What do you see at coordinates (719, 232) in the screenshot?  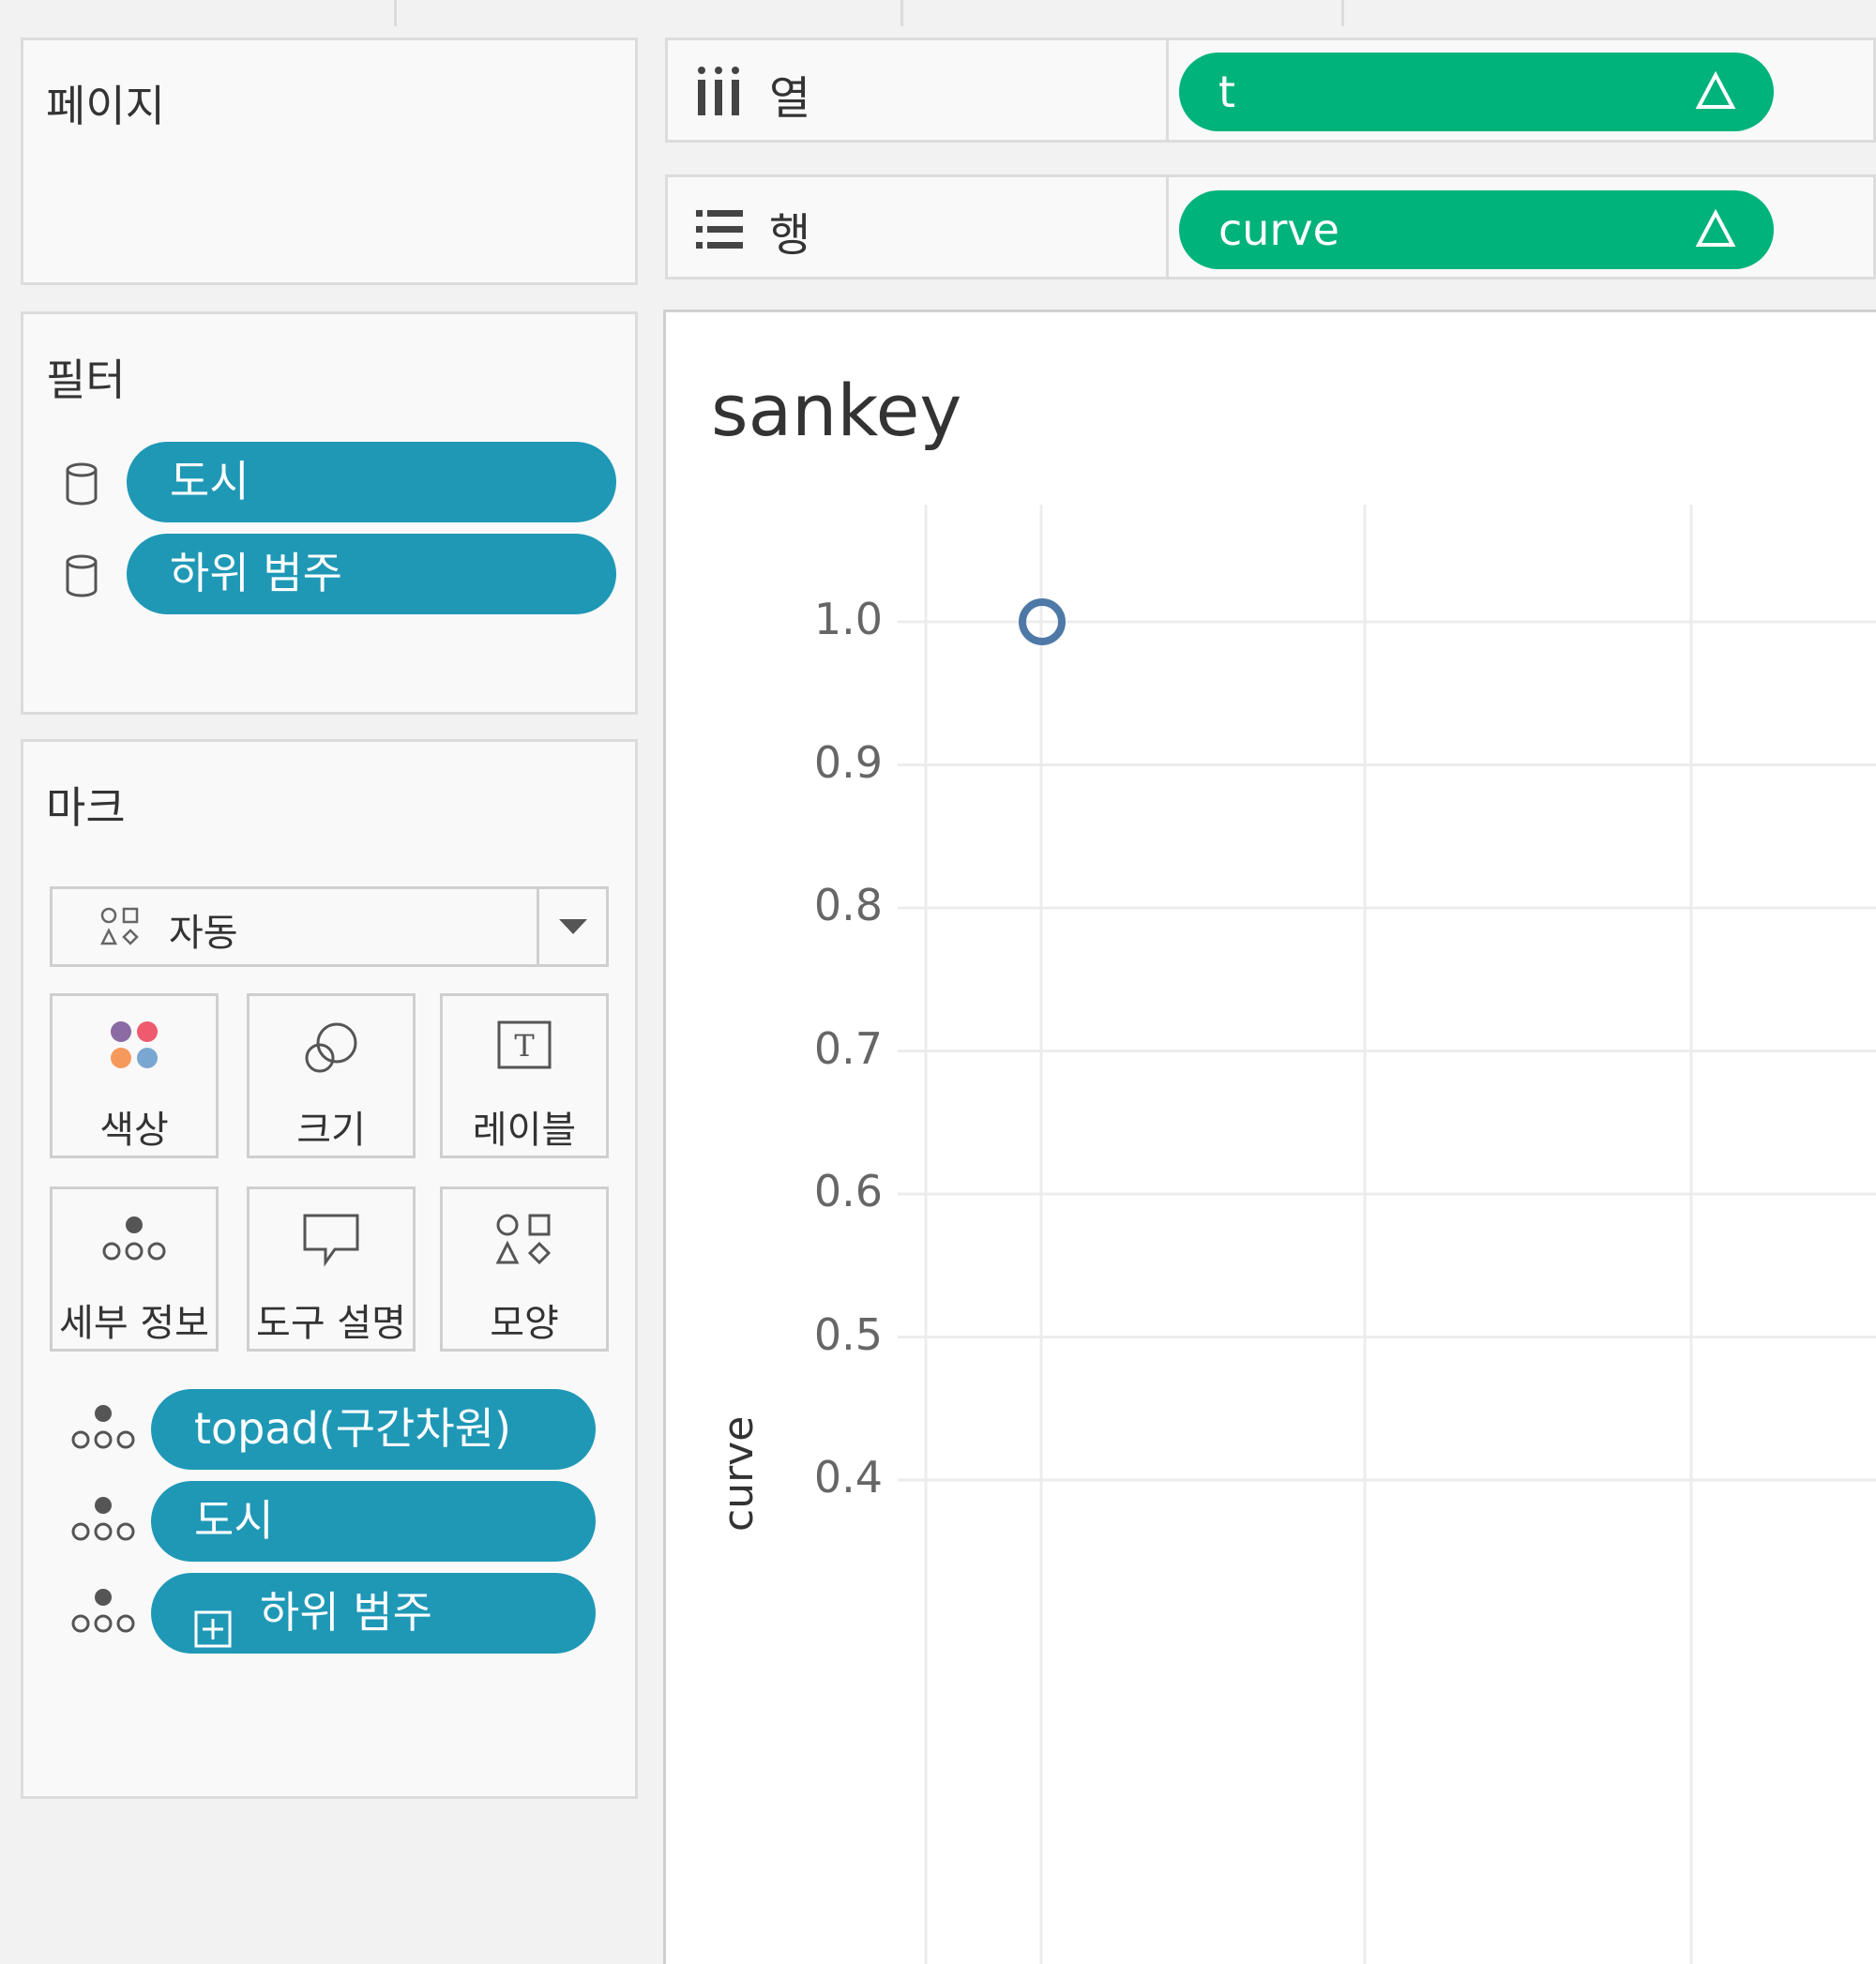 I see `rows-icon` at bounding box center [719, 232].